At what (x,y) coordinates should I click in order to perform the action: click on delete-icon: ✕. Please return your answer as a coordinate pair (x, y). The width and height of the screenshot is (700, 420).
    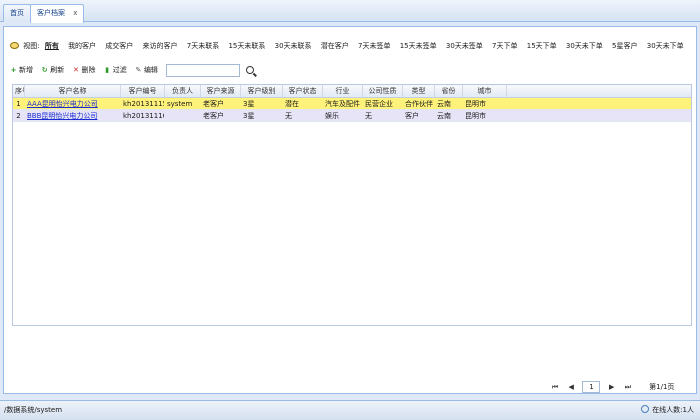
    Looking at the image, I should click on (76, 70).